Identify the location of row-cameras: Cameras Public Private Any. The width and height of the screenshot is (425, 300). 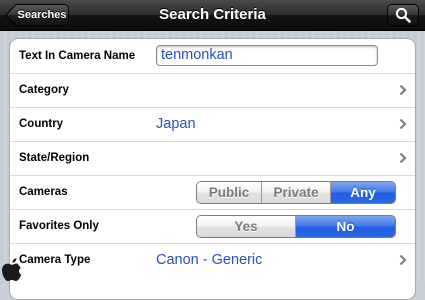
(212, 192).